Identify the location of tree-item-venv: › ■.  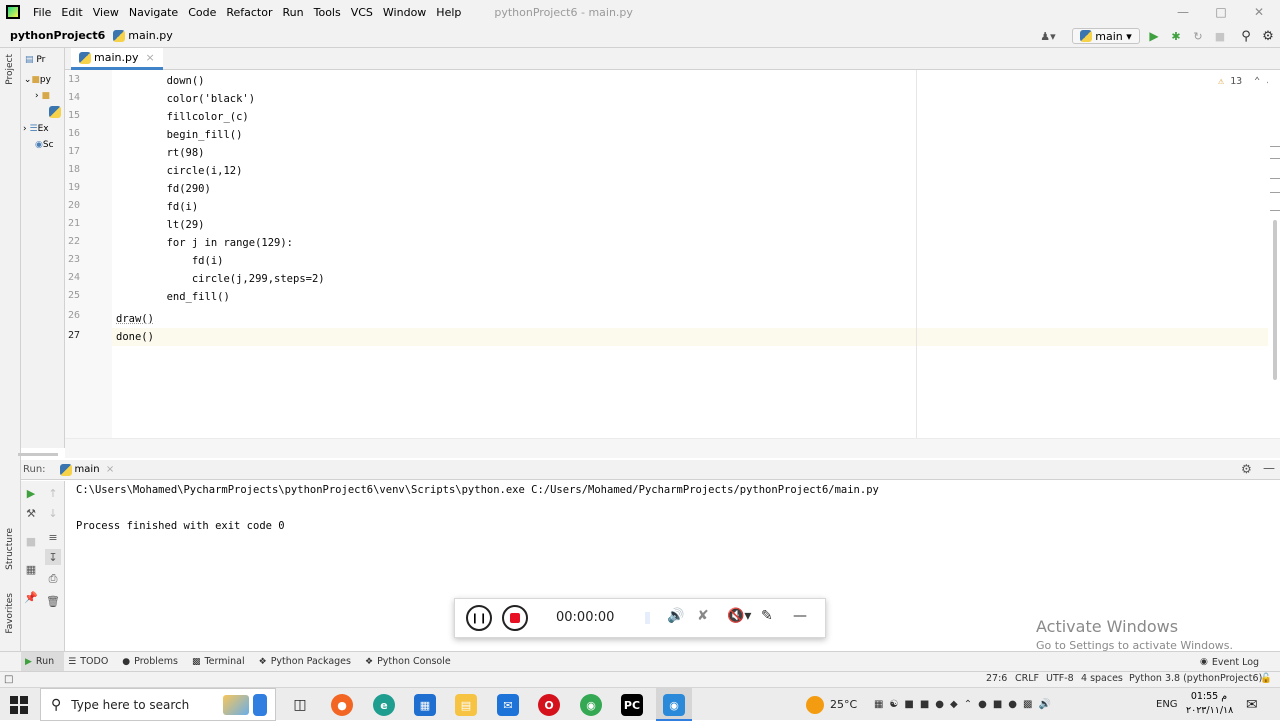
(42, 96).